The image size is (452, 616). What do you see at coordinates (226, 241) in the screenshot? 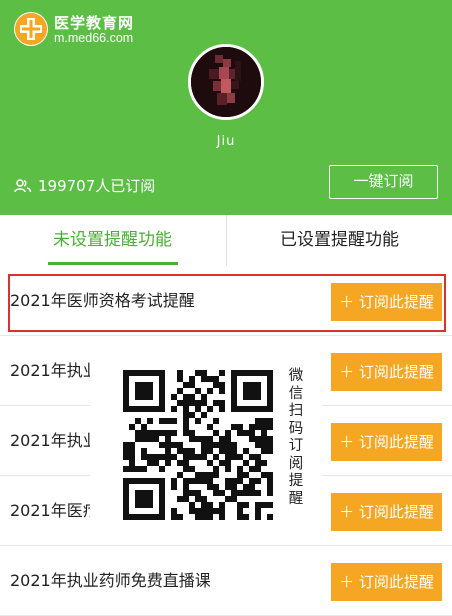
I see `reminder-tabs: 未设置提醒功能 已设置提醒功能` at bounding box center [226, 241].